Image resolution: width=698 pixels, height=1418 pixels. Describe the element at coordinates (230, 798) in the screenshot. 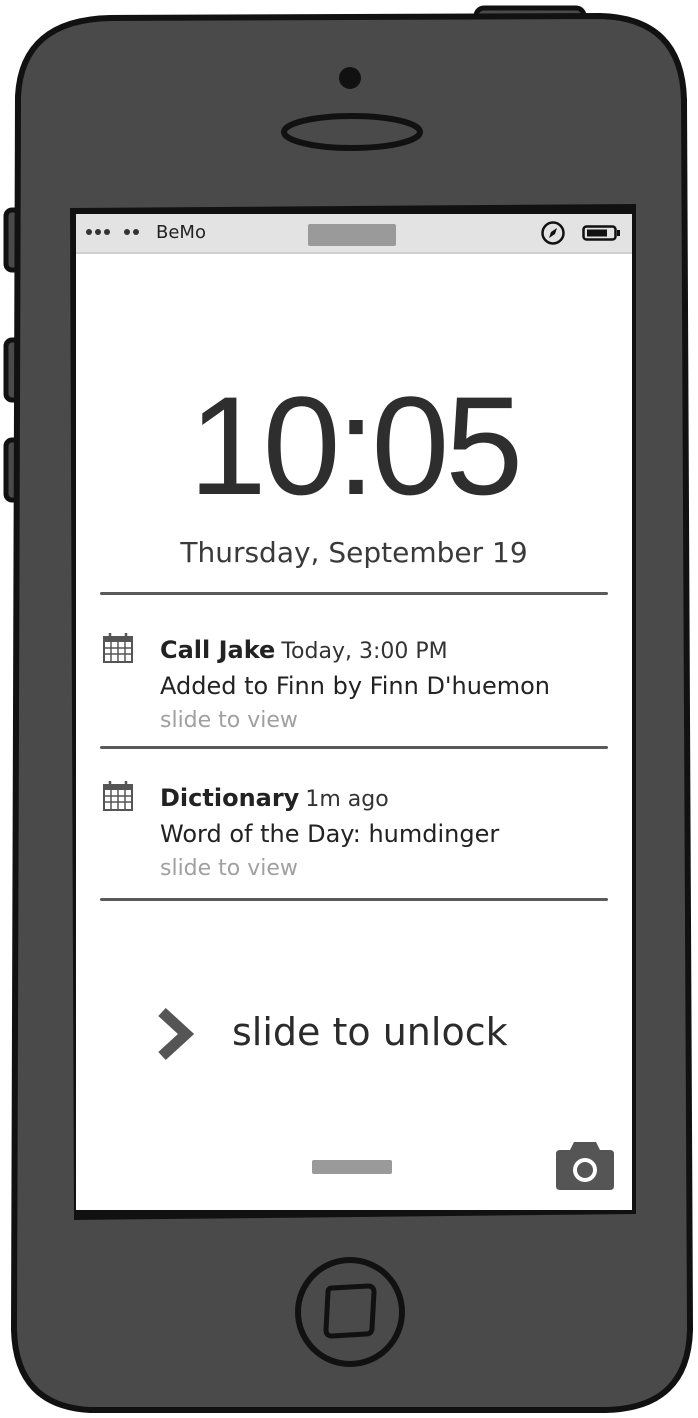

I see `notification-app: Dictionary` at that location.